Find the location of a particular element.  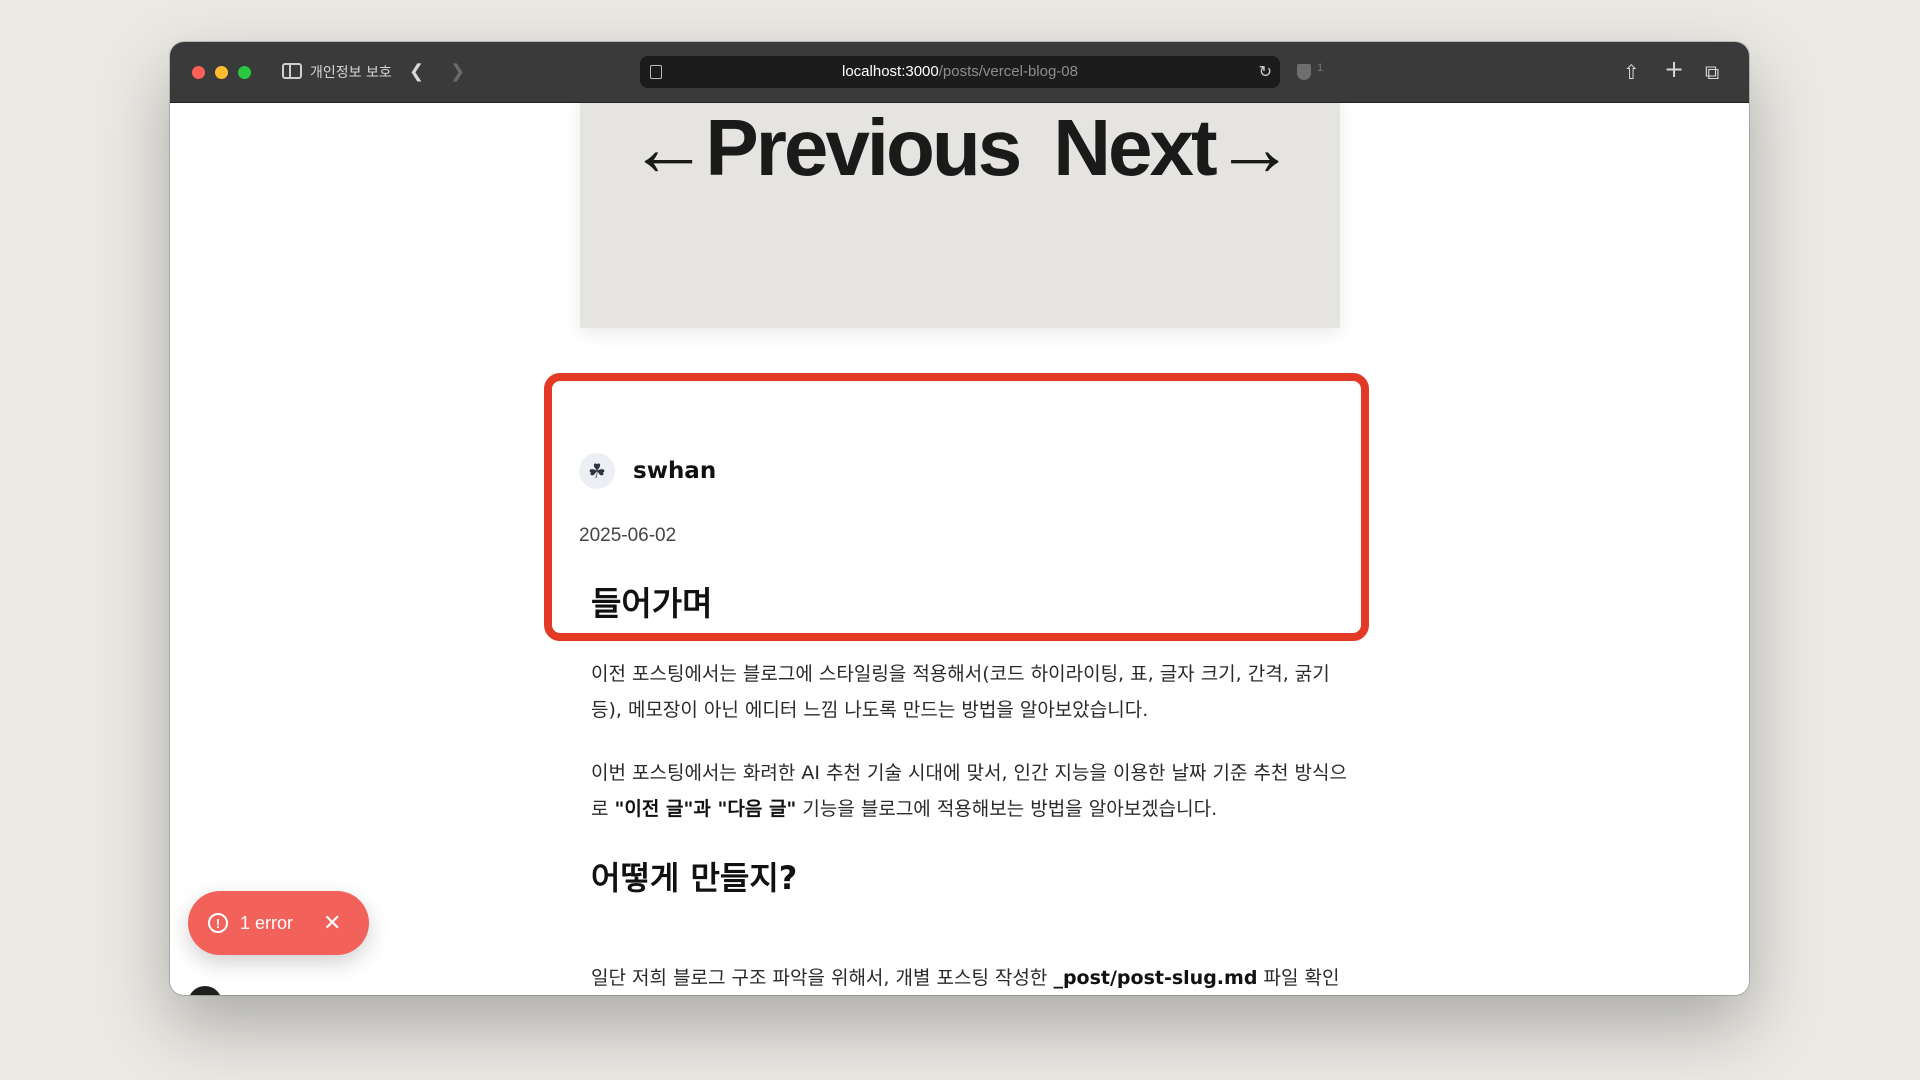

share-icon: ⇧ is located at coordinates (1631, 72).